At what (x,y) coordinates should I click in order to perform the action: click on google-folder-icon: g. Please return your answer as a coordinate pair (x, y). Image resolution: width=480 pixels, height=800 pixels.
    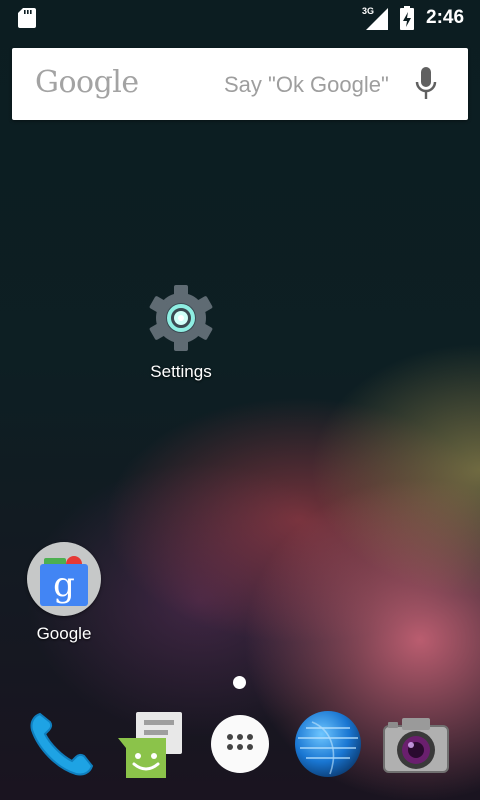
    Looking at the image, I should click on (64, 579).